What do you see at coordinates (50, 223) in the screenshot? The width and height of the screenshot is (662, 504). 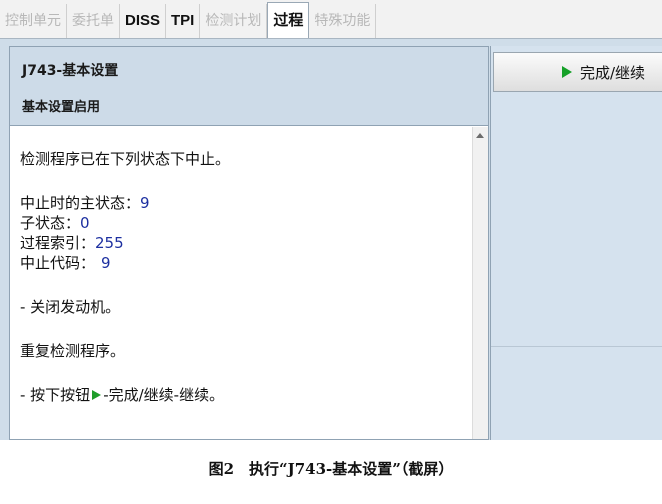 I see `sub-state-label: 子状态：` at bounding box center [50, 223].